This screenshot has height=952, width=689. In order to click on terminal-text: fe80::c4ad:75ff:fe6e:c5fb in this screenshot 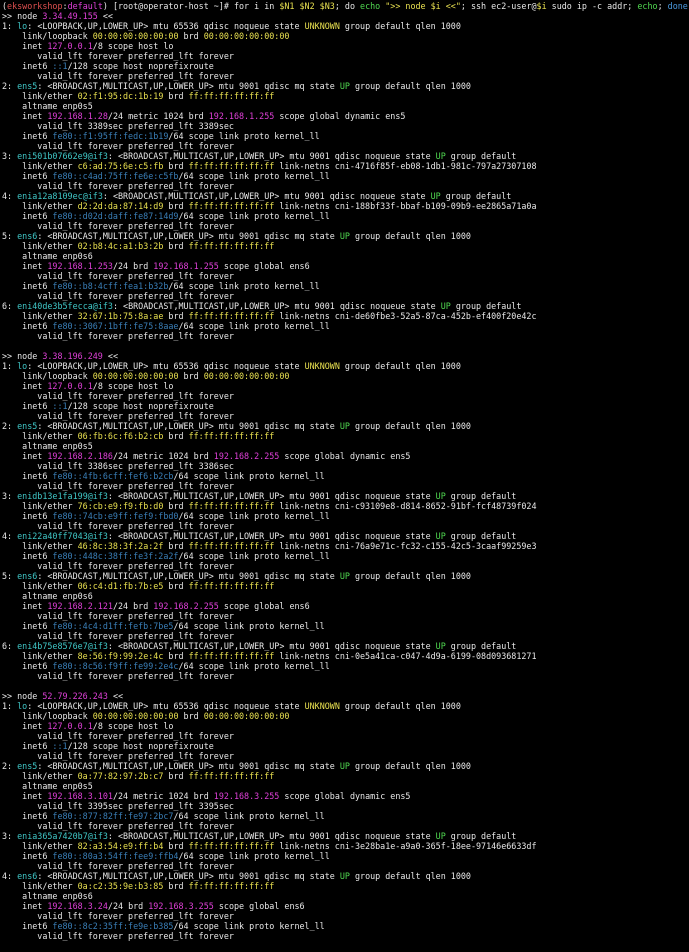, I will do `click(115, 176)`.